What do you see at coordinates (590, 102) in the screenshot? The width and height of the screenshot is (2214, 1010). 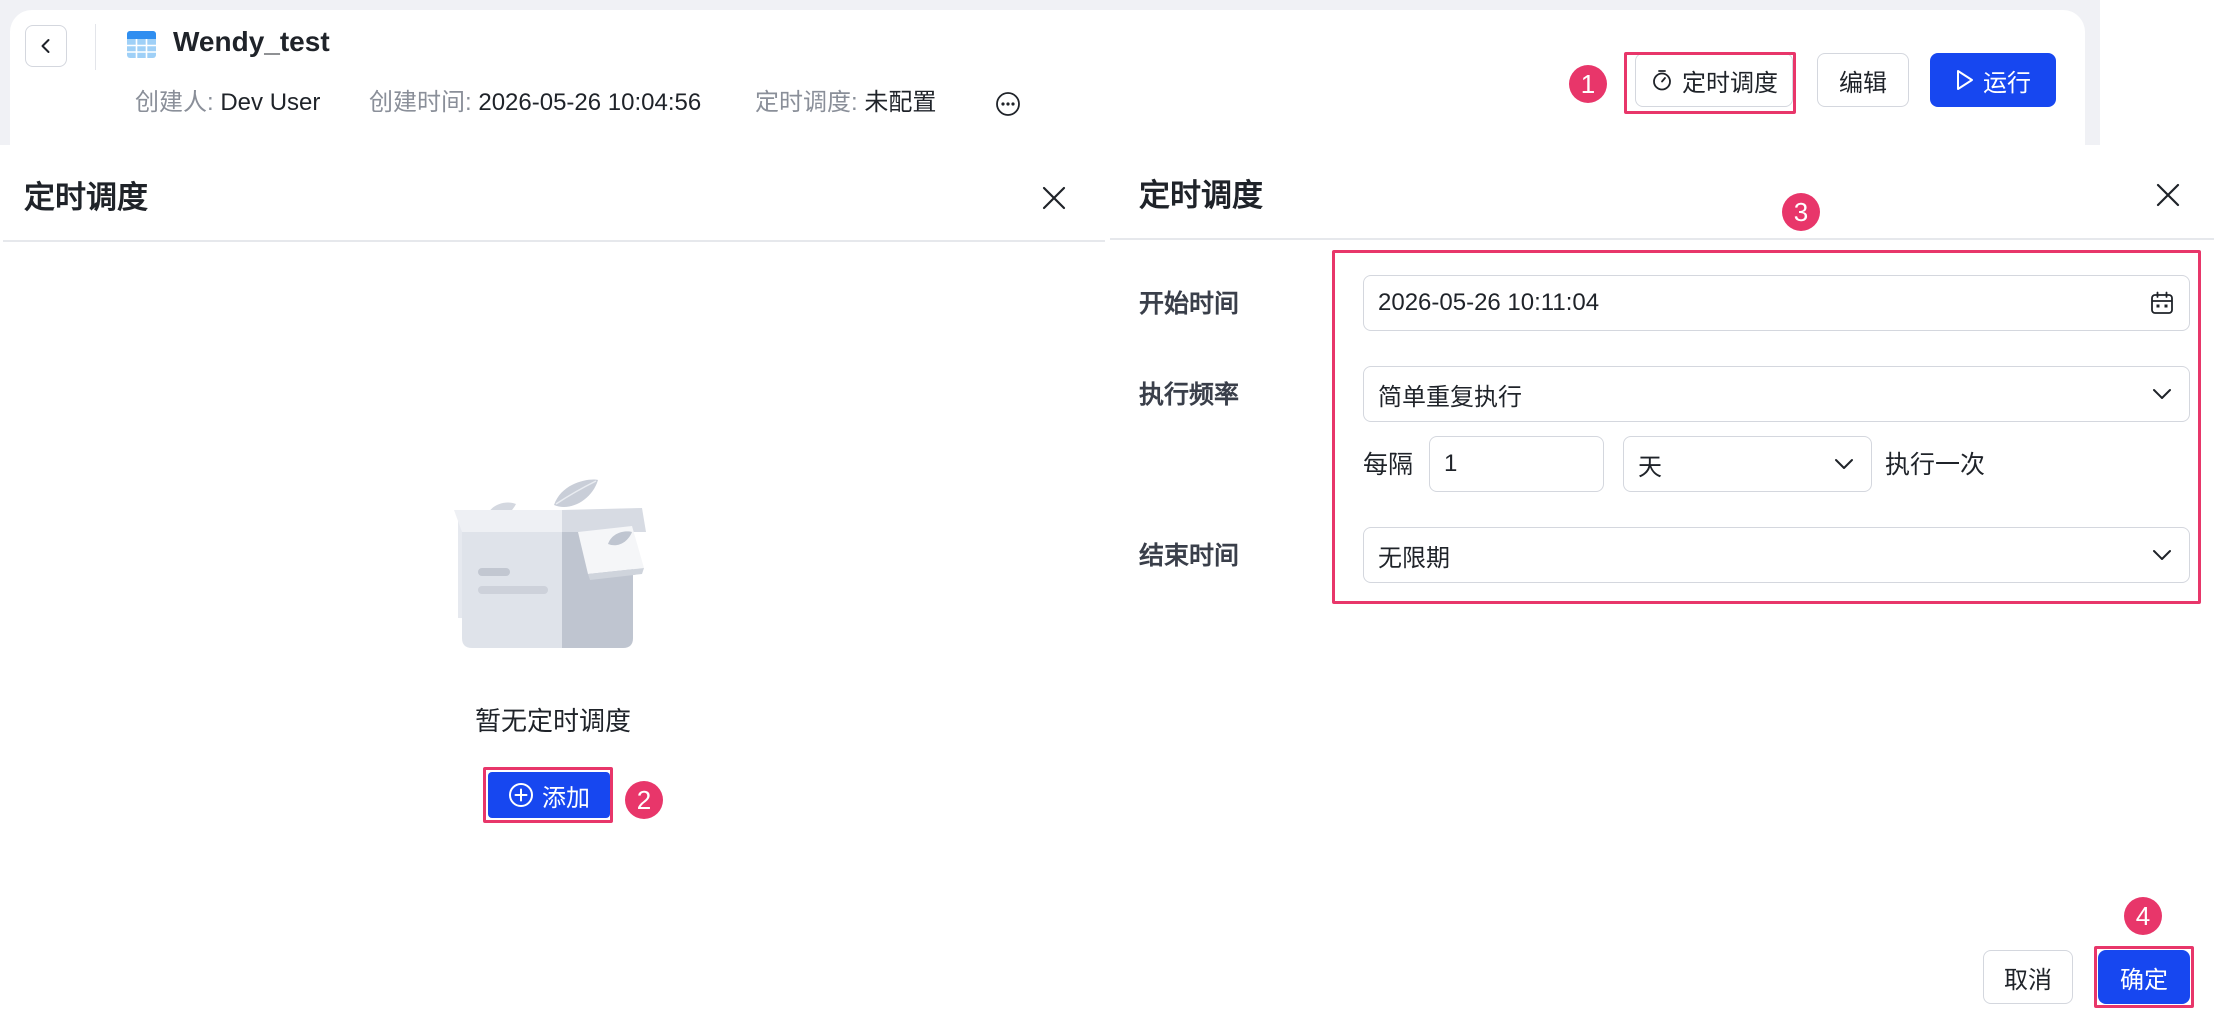 I see `created-time-value: 2026-05-26 10:04:56` at bounding box center [590, 102].